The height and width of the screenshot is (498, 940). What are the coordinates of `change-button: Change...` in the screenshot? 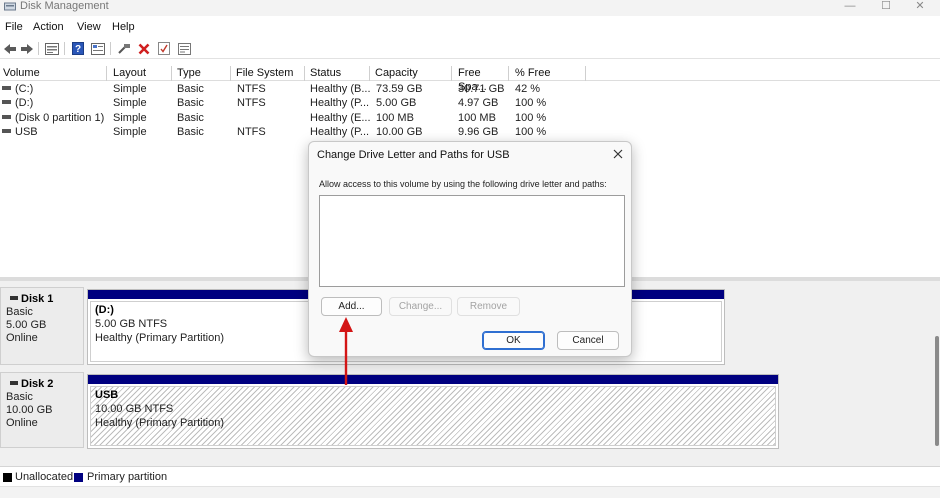 It's located at (420, 306).